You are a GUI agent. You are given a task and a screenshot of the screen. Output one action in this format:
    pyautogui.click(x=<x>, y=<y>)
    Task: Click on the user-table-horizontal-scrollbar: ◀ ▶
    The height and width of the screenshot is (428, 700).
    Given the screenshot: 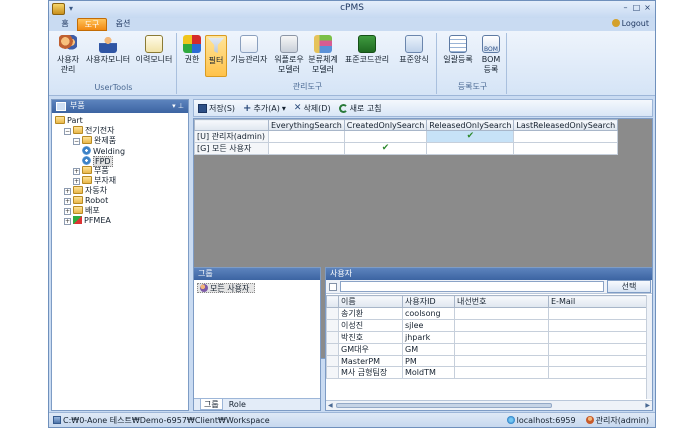 What is the action you would take?
    pyautogui.click(x=489, y=405)
    